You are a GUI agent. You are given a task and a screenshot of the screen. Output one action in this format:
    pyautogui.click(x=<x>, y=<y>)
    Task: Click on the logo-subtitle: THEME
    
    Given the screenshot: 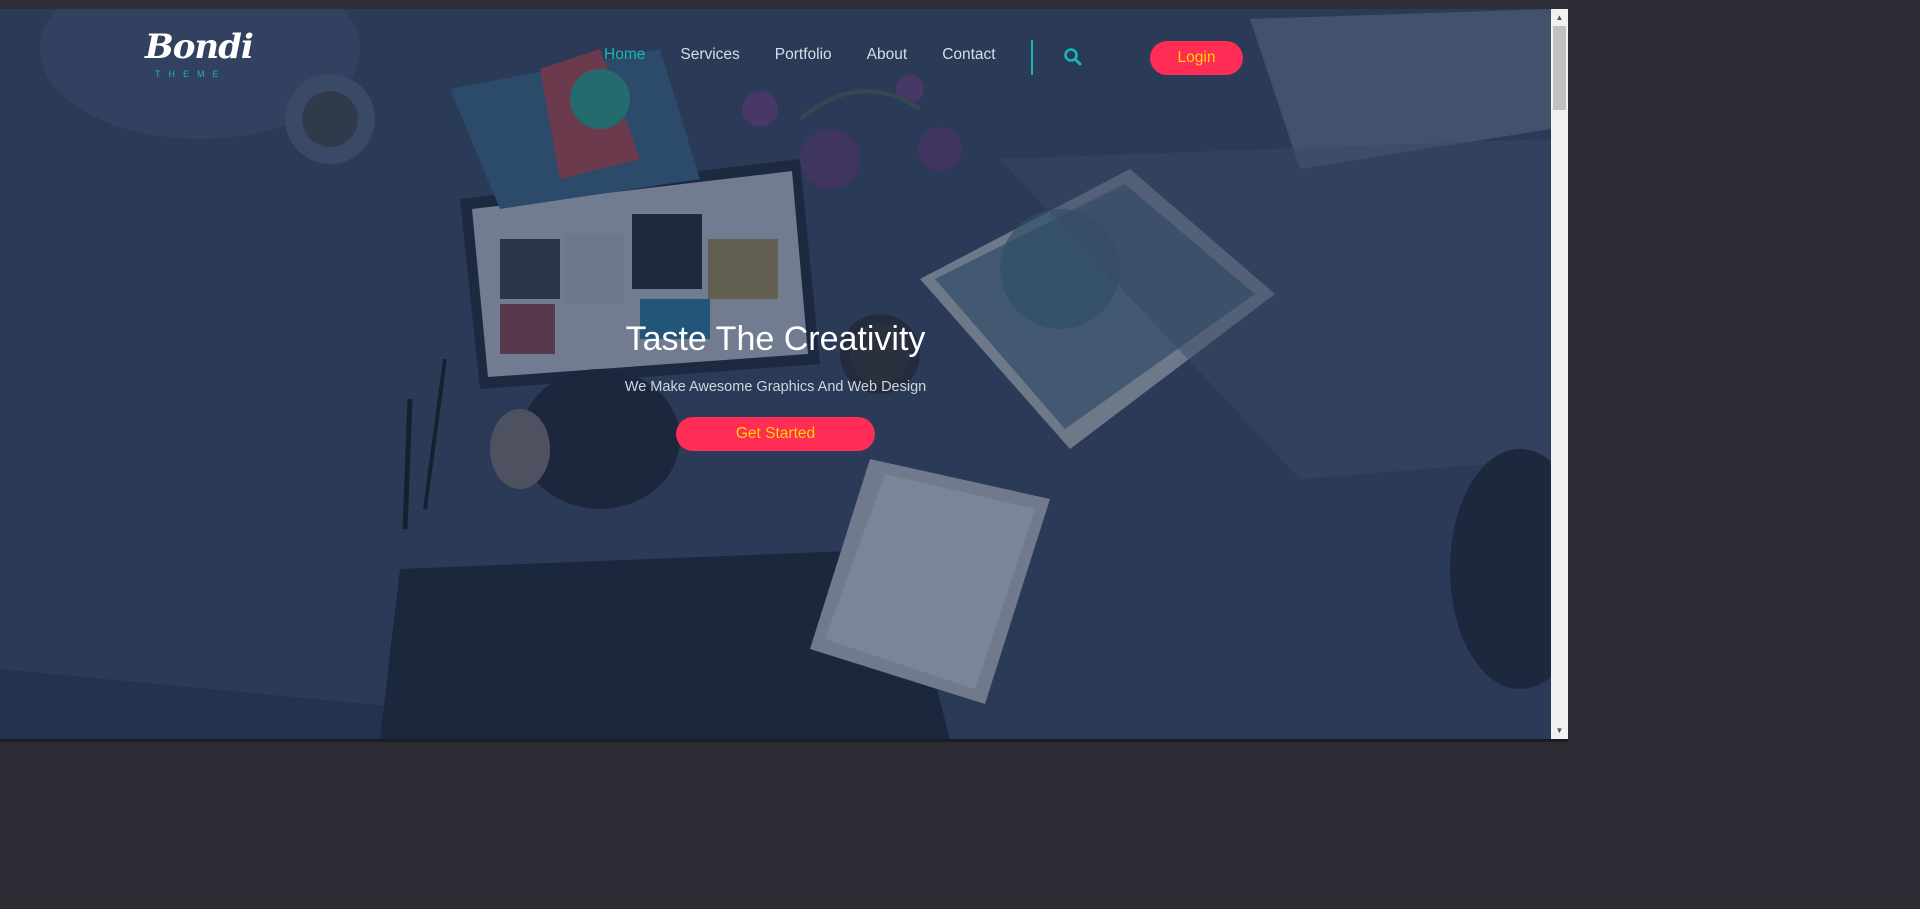 What is the action you would take?
    pyautogui.click(x=191, y=74)
    